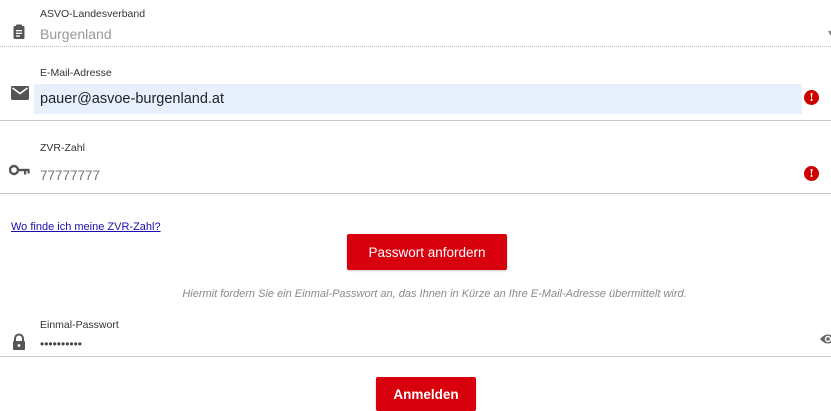  What do you see at coordinates (415, 337) in the screenshot?
I see `otp-field-group: Einmal-Passwort ••••••••••` at bounding box center [415, 337].